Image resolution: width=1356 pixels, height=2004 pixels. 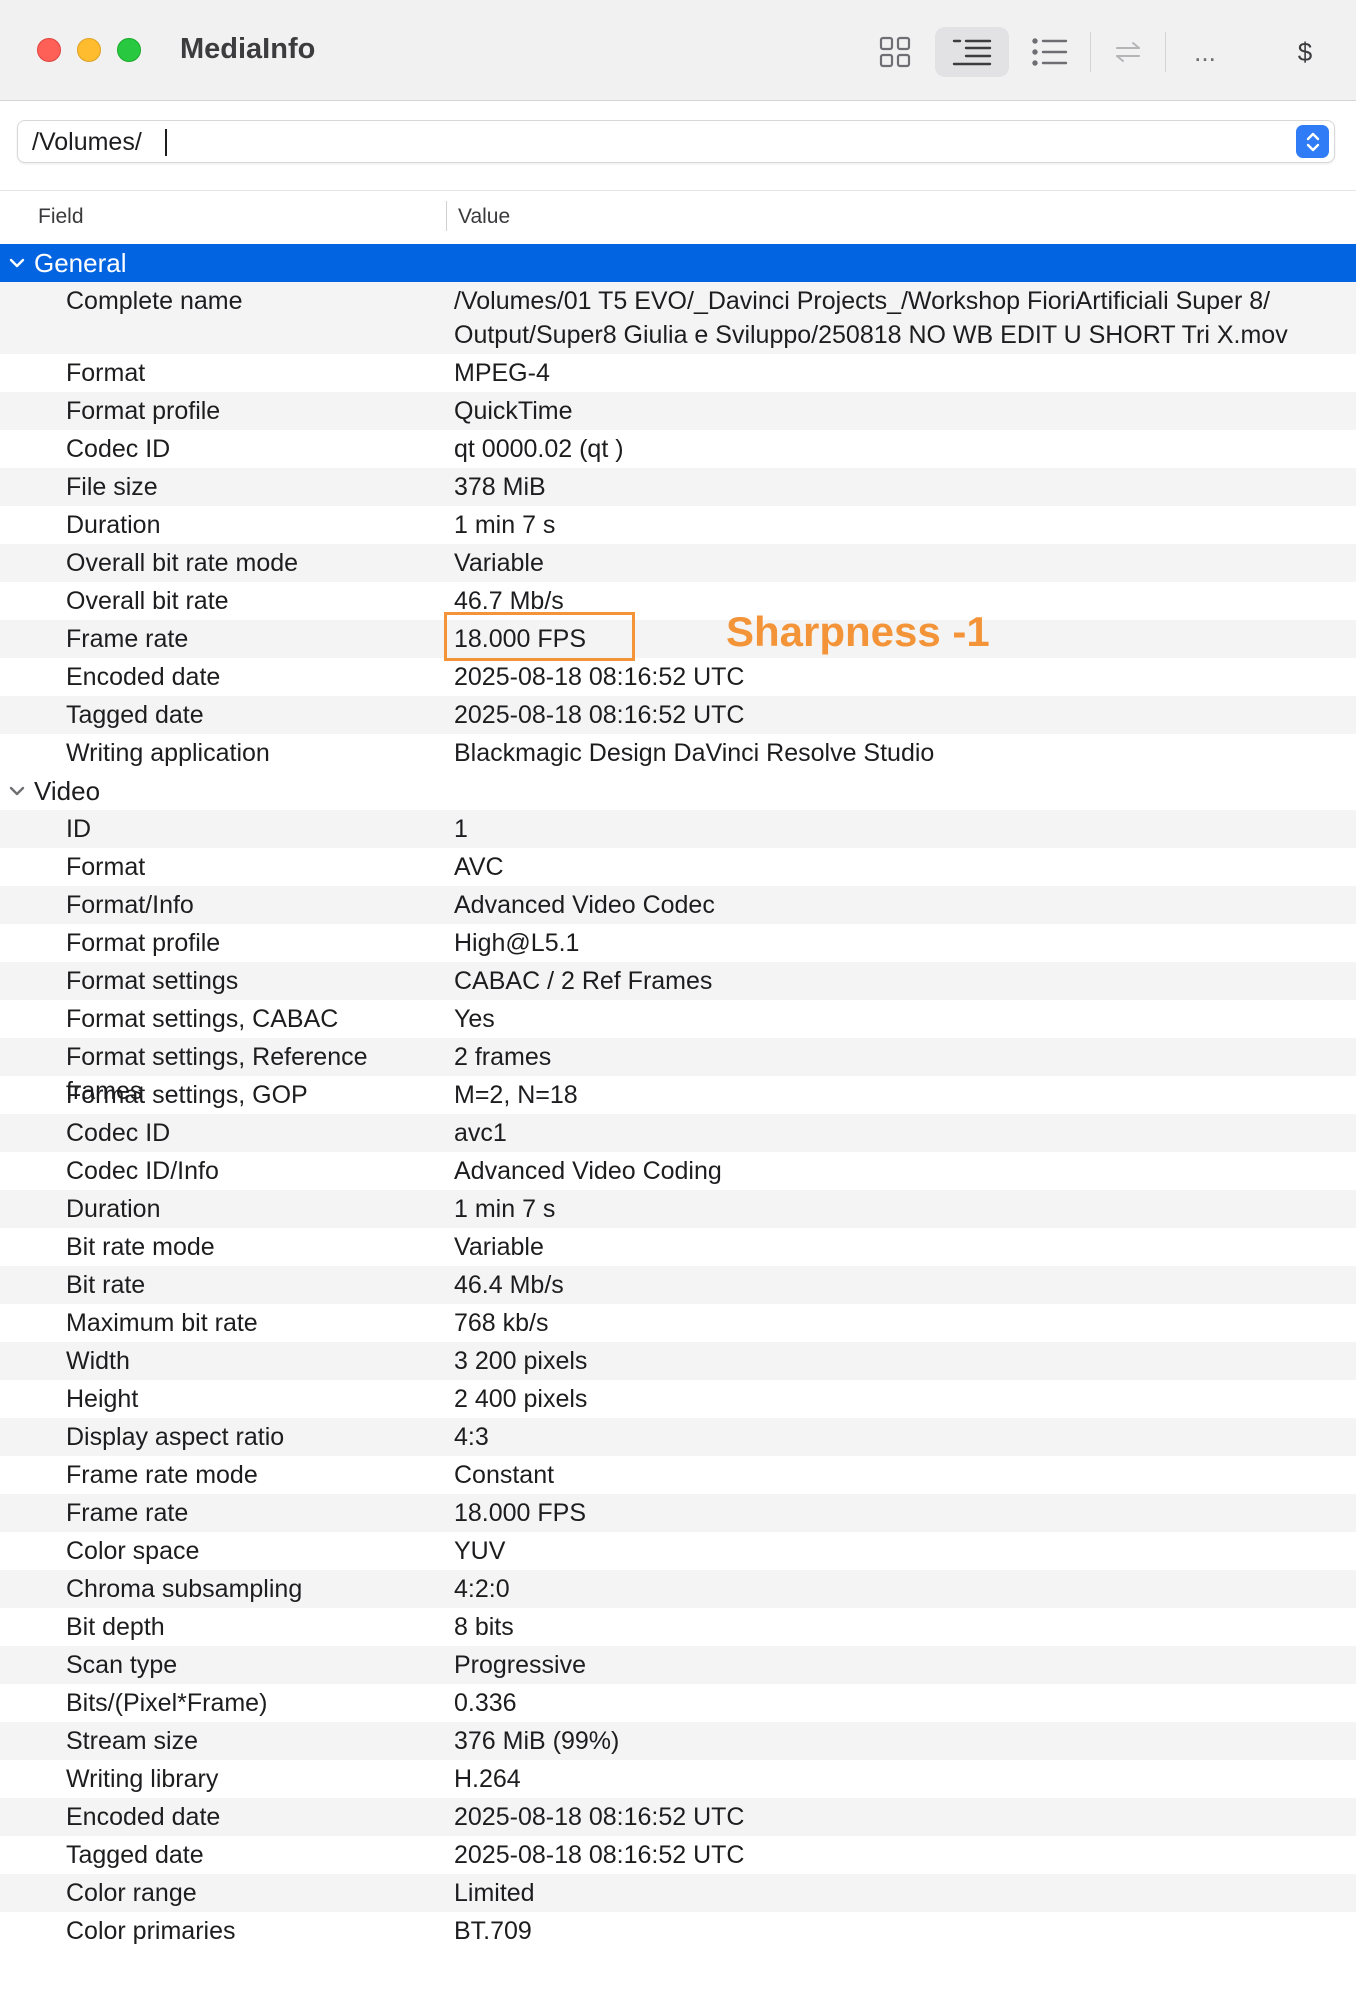 I want to click on indented-list-icon, so click(x=972, y=52).